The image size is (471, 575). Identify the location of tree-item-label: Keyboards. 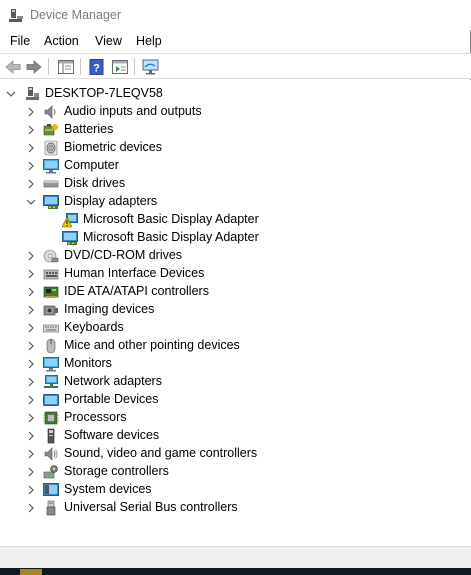
(94, 327).